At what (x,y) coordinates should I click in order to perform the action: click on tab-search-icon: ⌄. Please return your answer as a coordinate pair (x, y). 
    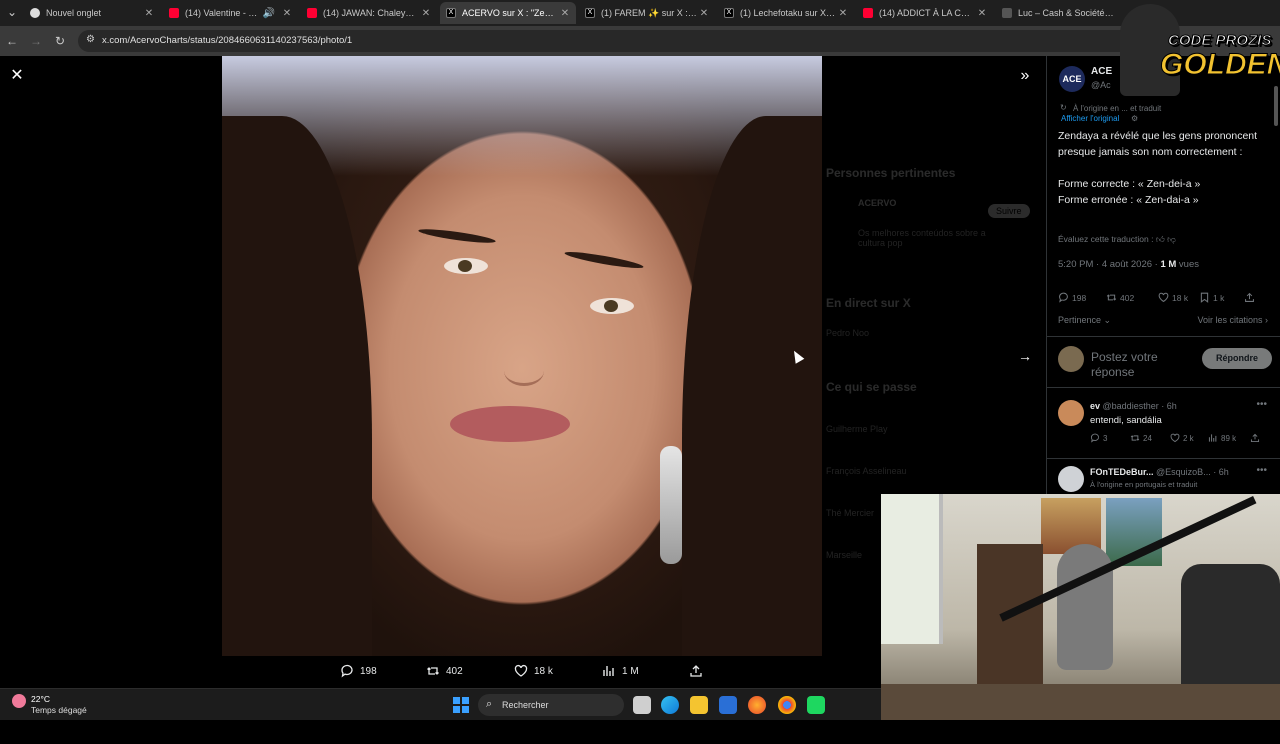
    Looking at the image, I should click on (12, 12).